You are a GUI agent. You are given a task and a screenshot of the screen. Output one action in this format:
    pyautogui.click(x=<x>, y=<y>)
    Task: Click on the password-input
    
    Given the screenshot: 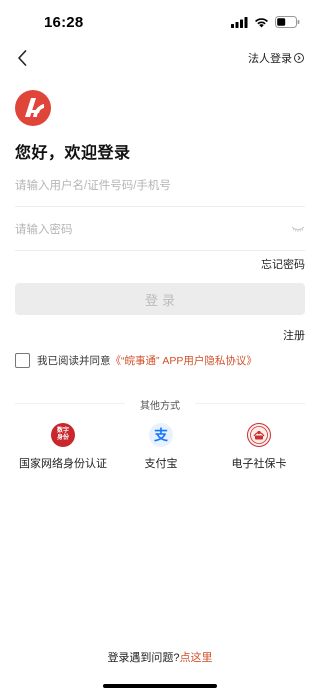 What is the action you would take?
    pyautogui.click(x=160, y=229)
    